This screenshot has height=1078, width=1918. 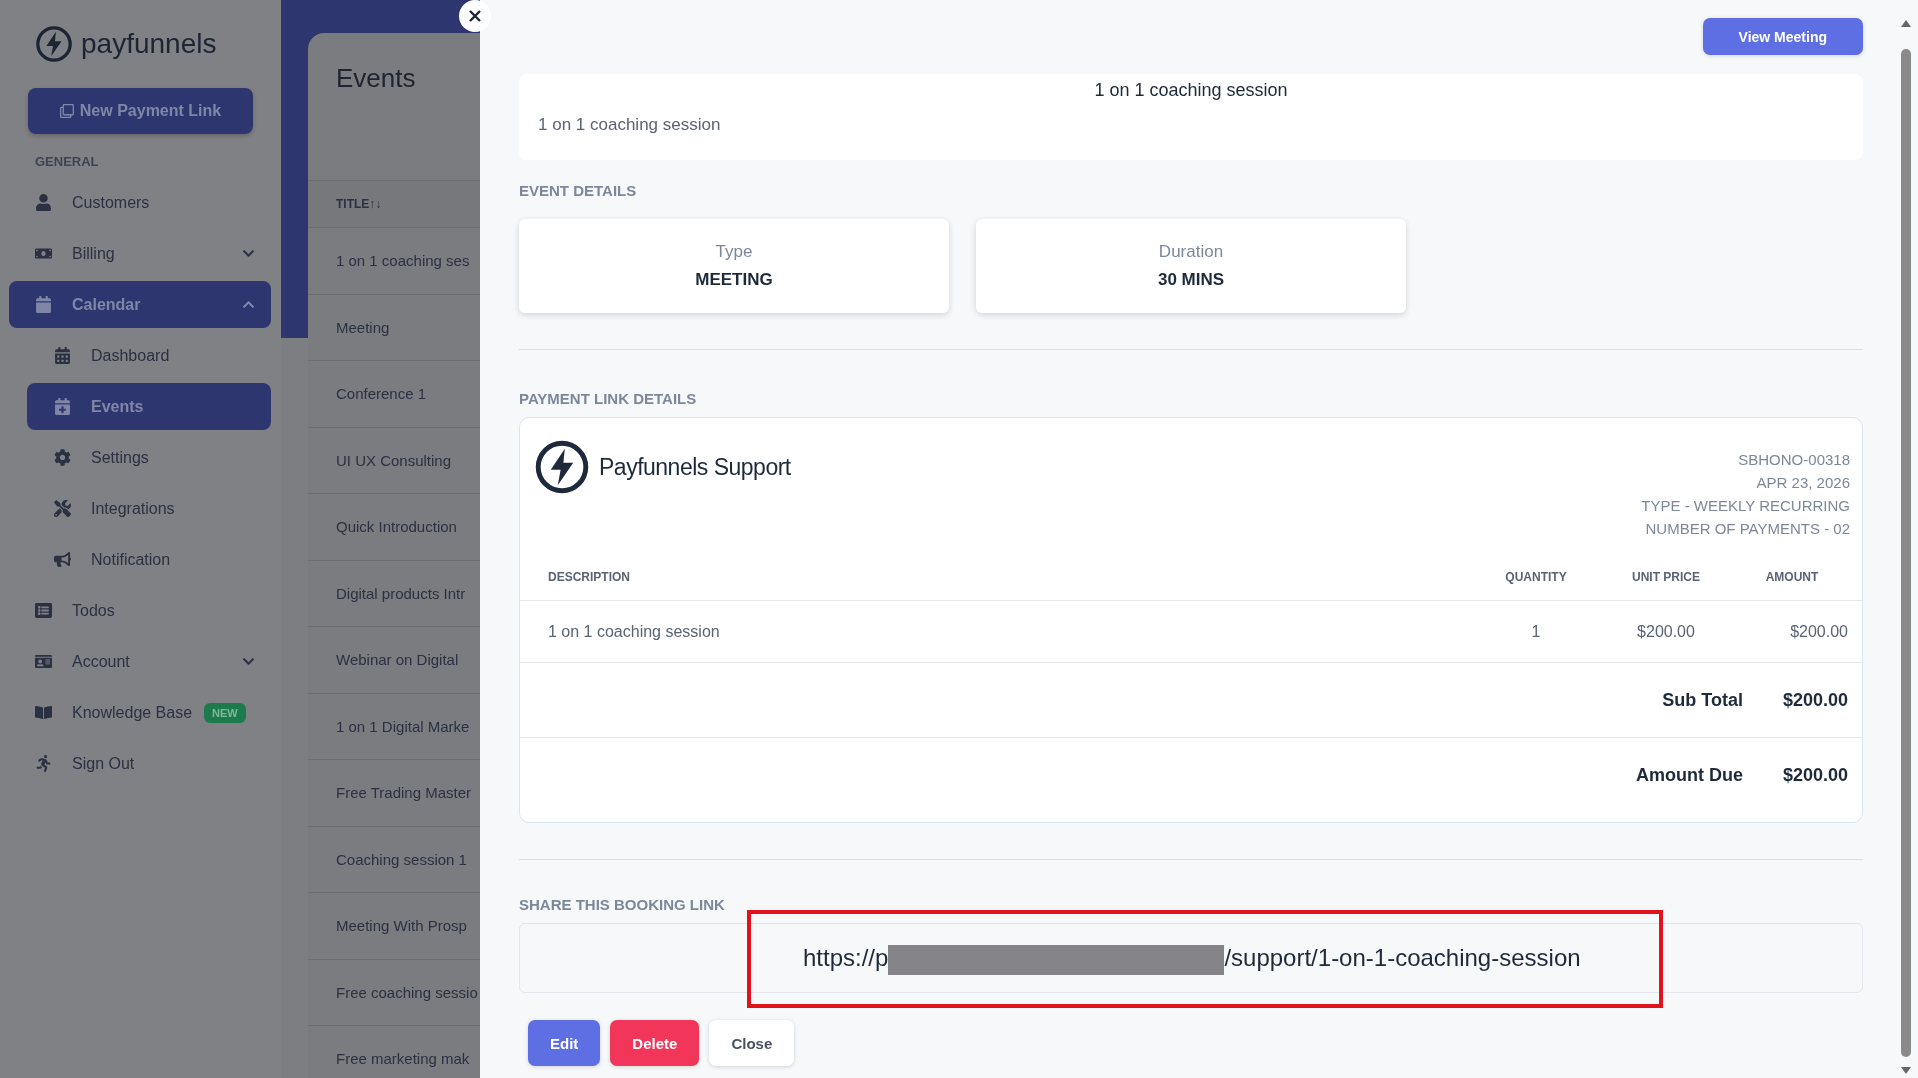 What do you see at coordinates (140, 304) in the screenshot?
I see `sidebar-item: Calendar` at bounding box center [140, 304].